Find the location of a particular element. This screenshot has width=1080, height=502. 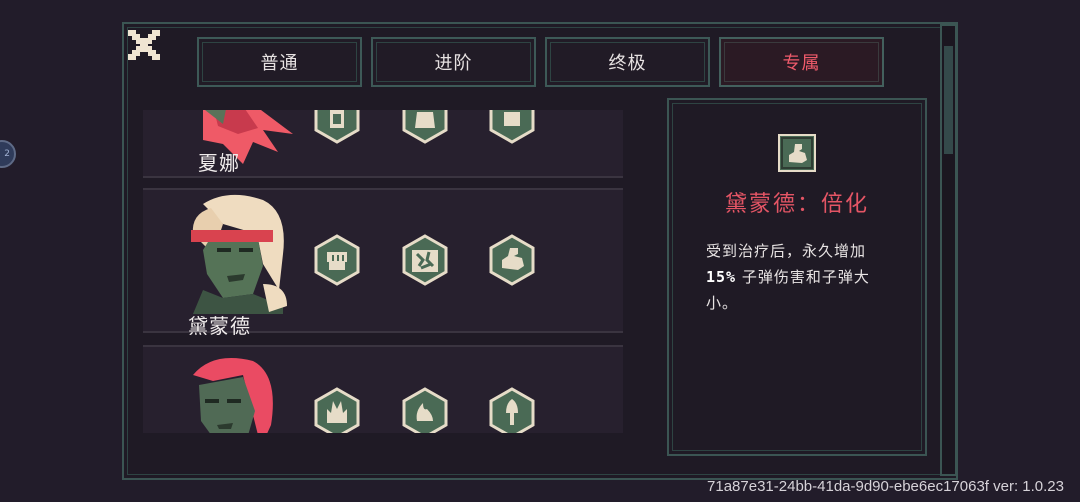

torch-icon is located at coordinates (512, 410).